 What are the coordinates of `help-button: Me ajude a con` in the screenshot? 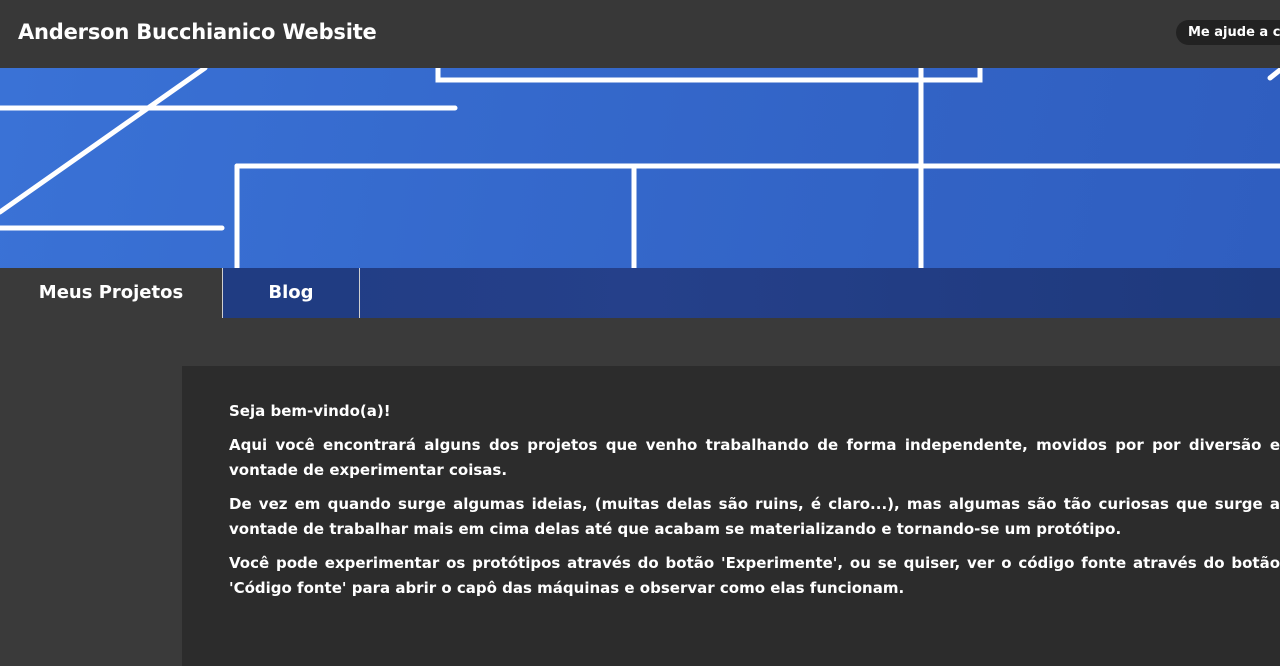 It's located at (1228, 32).